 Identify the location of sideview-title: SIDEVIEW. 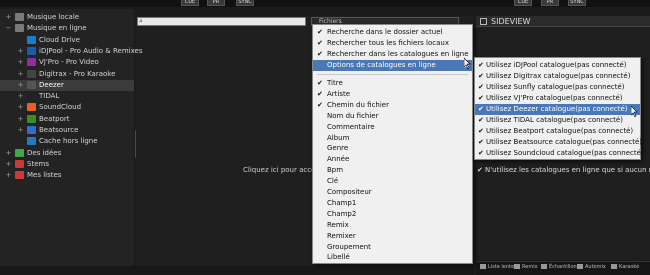
(511, 21).